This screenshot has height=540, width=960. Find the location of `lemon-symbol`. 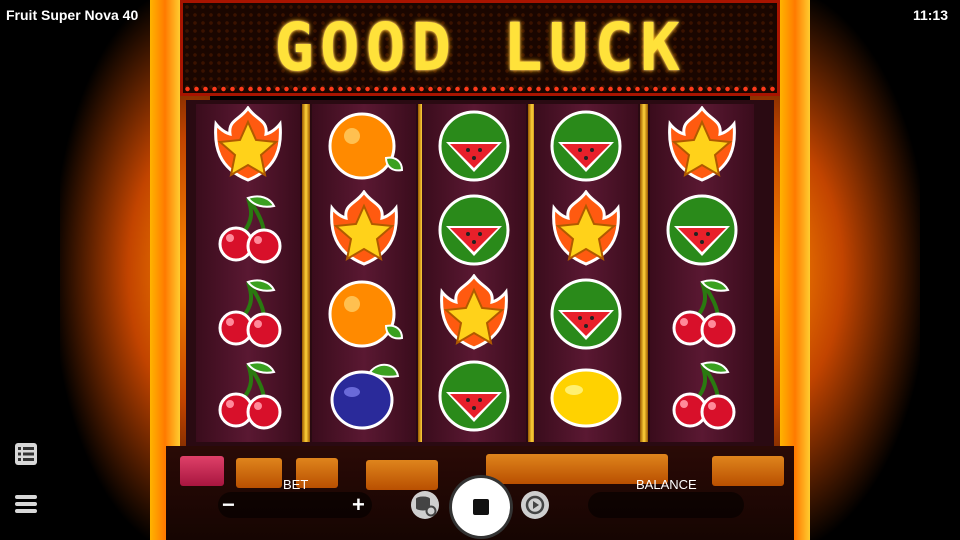

lemon-symbol is located at coordinates (586, 396).